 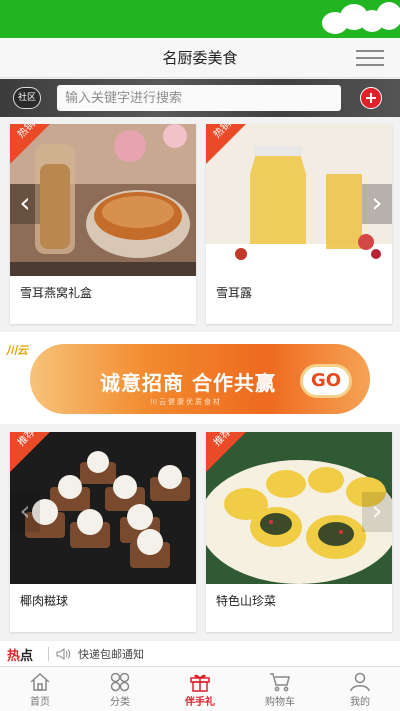 What do you see at coordinates (48, 654) in the screenshot?
I see `divider` at bounding box center [48, 654].